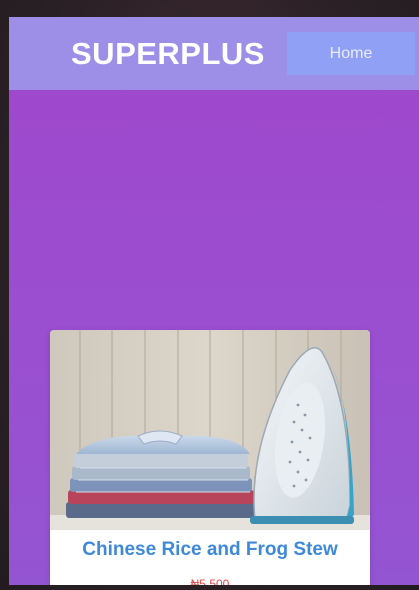  I want to click on product-title: Chinese Rice and Frog Stew, so click(210, 550).